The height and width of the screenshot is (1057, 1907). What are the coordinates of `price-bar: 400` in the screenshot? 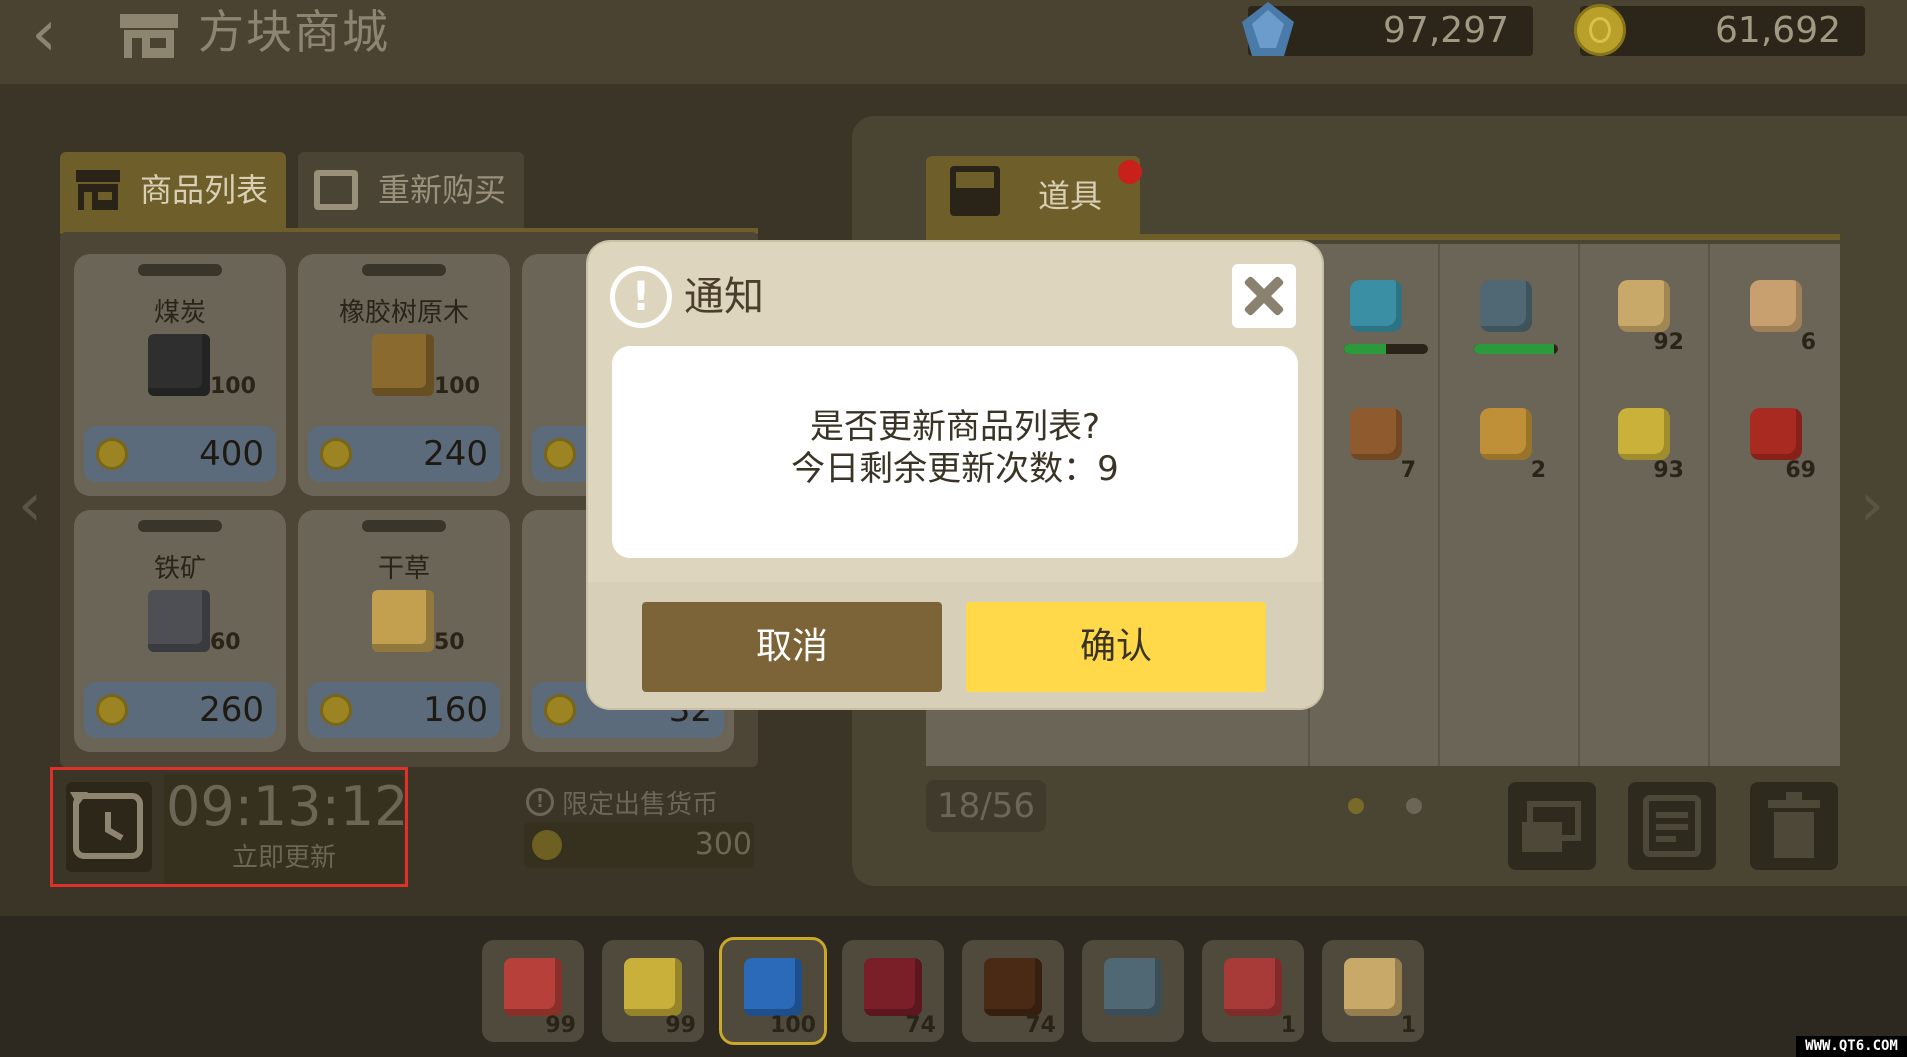 It's located at (180, 454).